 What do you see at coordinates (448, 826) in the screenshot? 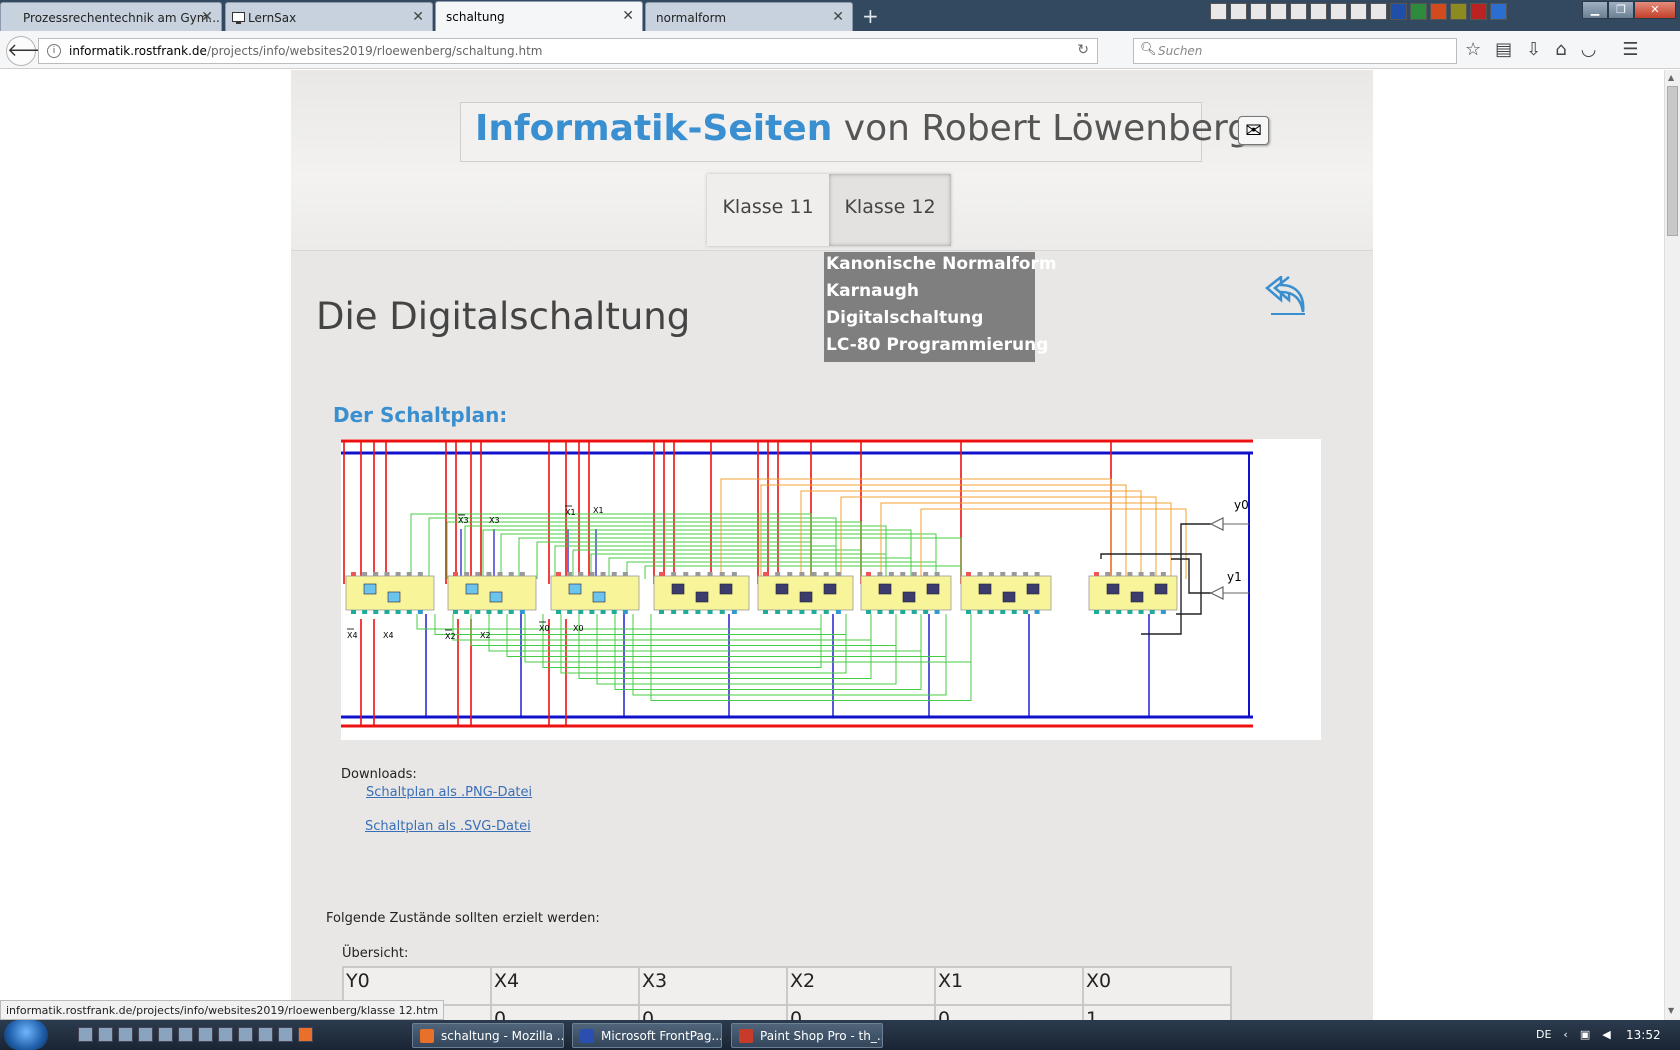
I see `download-svg-link: Schaltplan als .SVG-Datei` at bounding box center [448, 826].